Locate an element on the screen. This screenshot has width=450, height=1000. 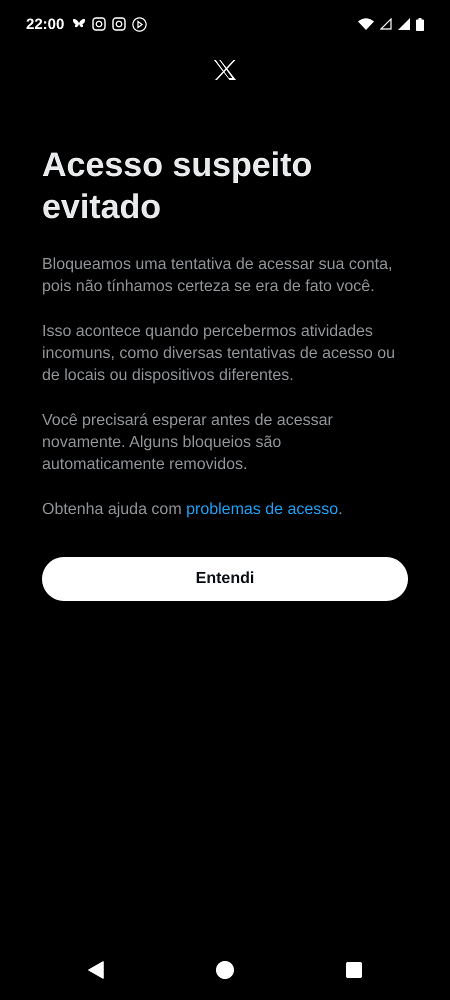
back-icon is located at coordinates (96, 970).